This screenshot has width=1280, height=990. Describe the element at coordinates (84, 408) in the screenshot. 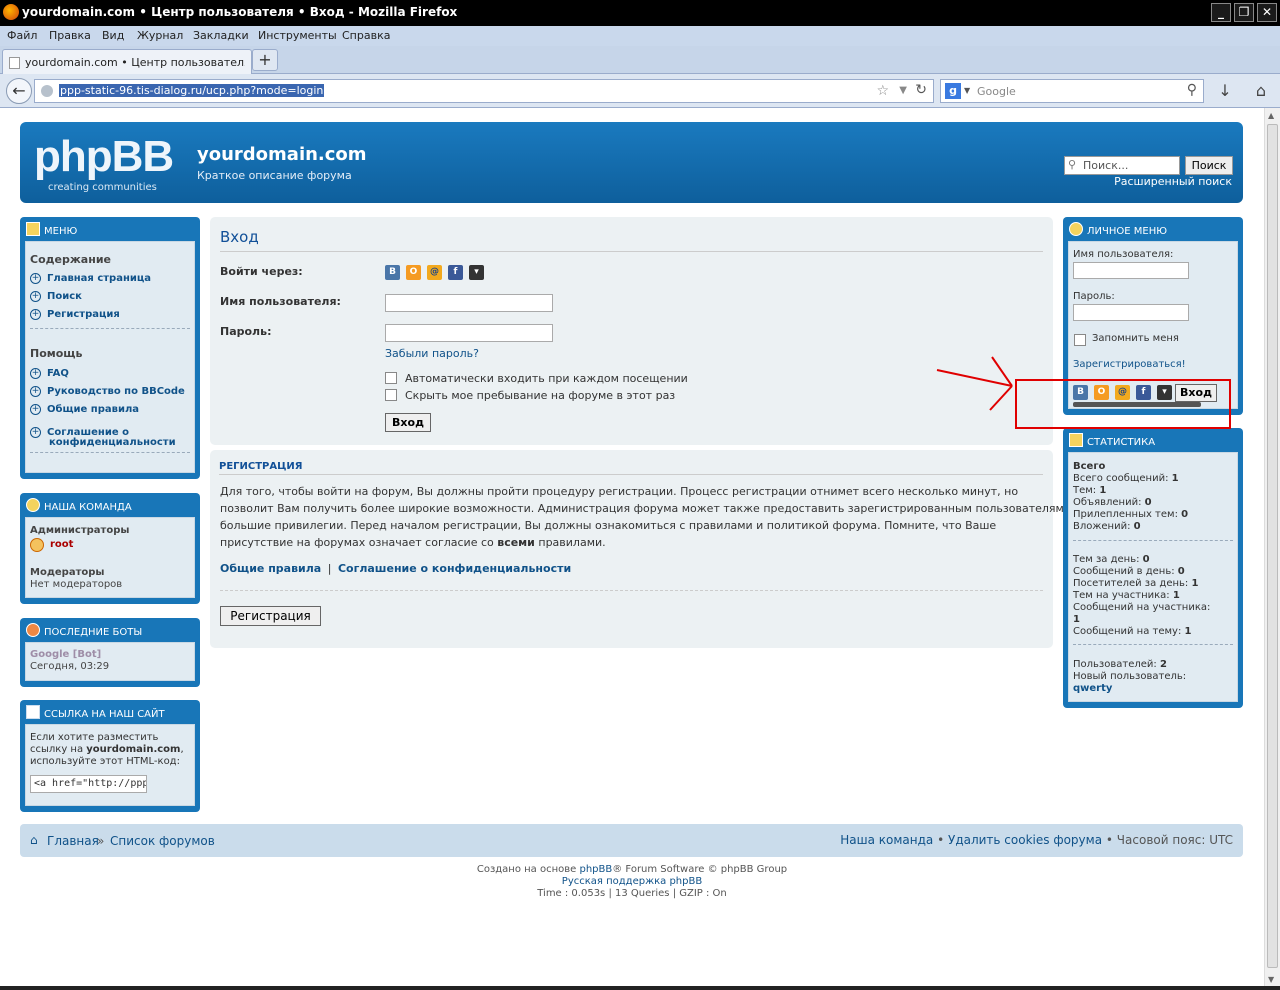

I see `menu-item-rules: + Общие правила` at that location.